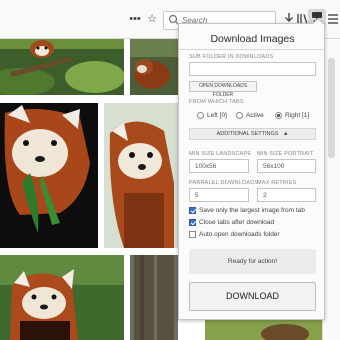 This screenshot has height=340, width=340. Describe the element at coordinates (286, 166) in the screenshot. I see `min-portrait-input` at that location.